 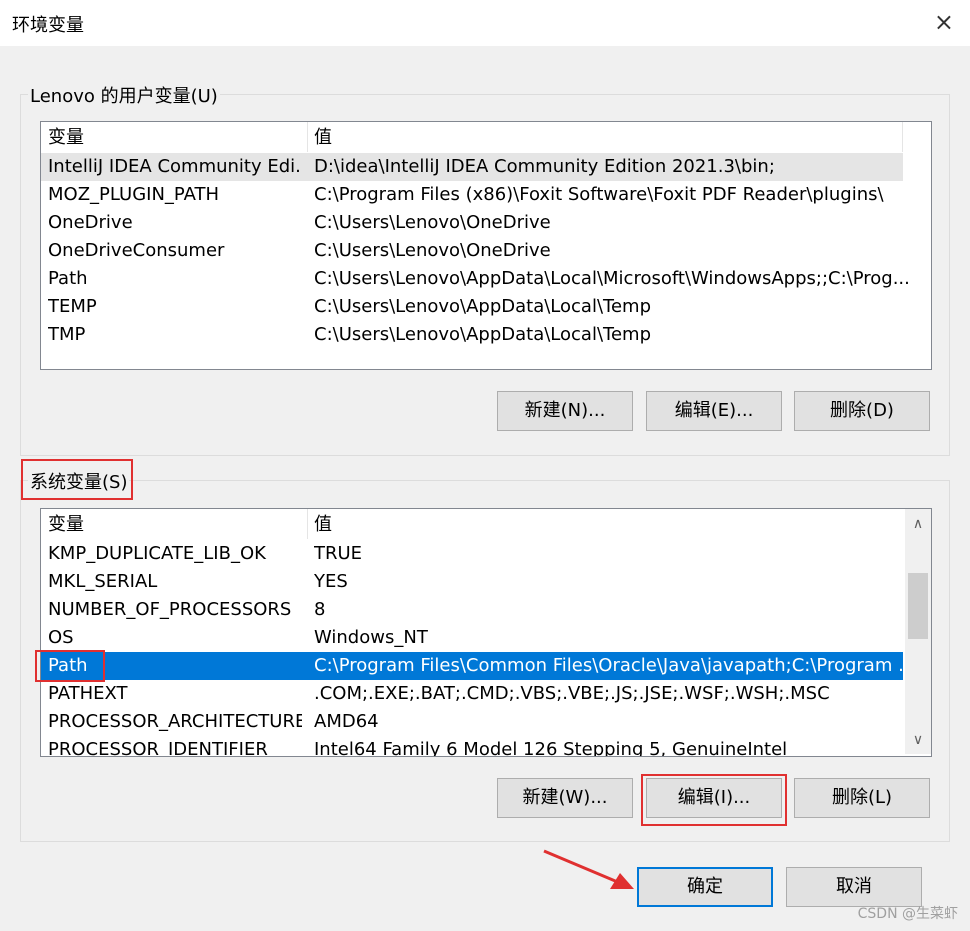 I want to click on scrollbar-thumb, so click(x=918, y=606).